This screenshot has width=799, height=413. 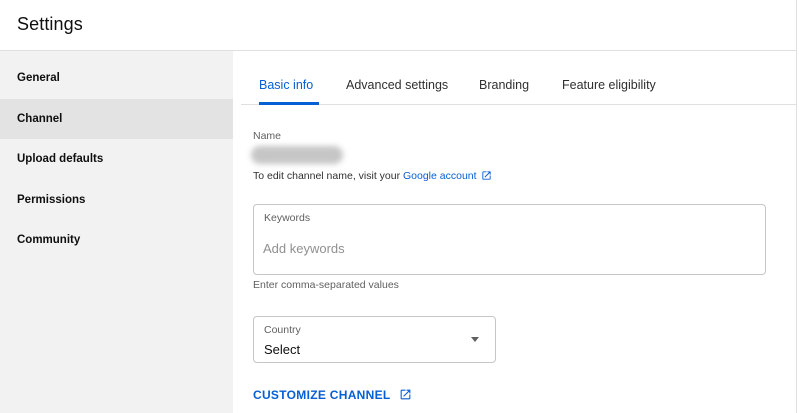 What do you see at coordinates (116, 159) in the screenshot?
I see `sidebar-item-upload-defaults: Upload defaults` at bounding box center [116, 159].